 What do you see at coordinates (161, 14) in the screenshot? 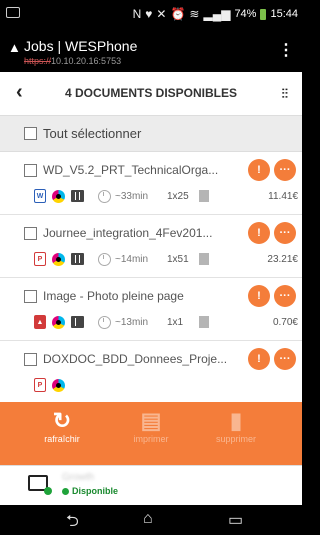
I see `mute-icon: ✕` at bounding box center [161, 14].